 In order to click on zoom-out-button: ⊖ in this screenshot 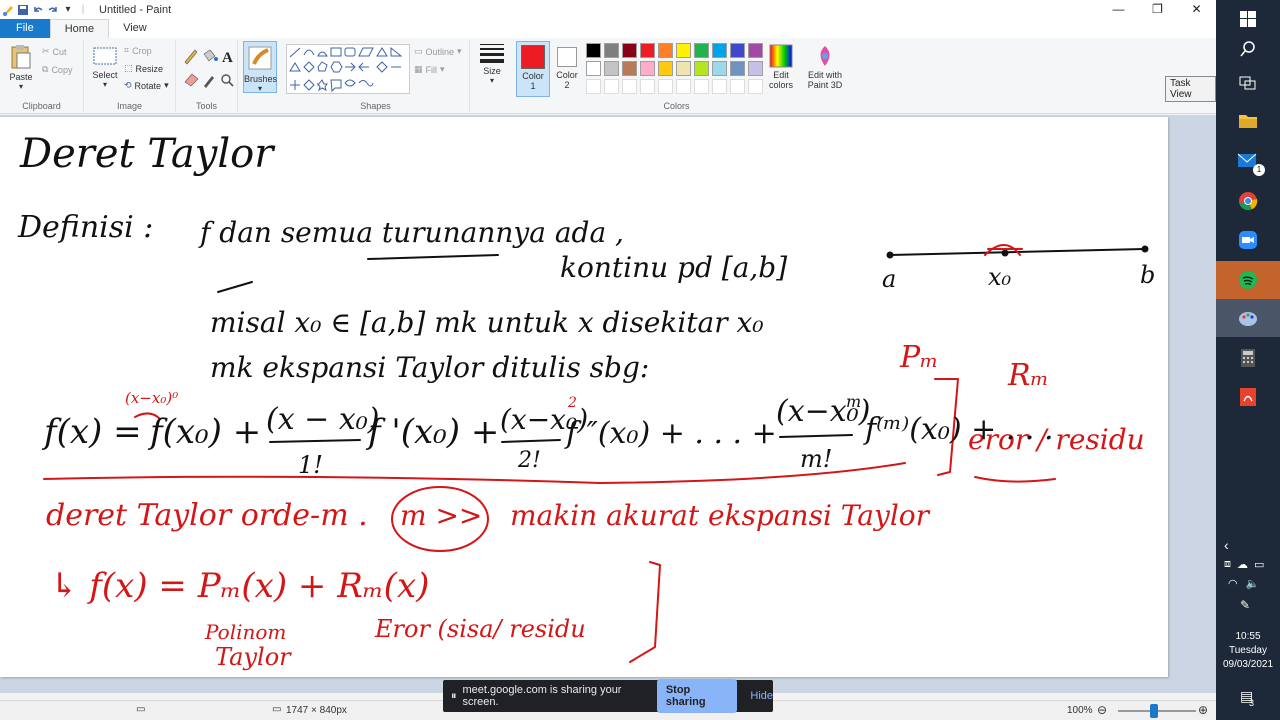, I will do `click(1102, 710)`.